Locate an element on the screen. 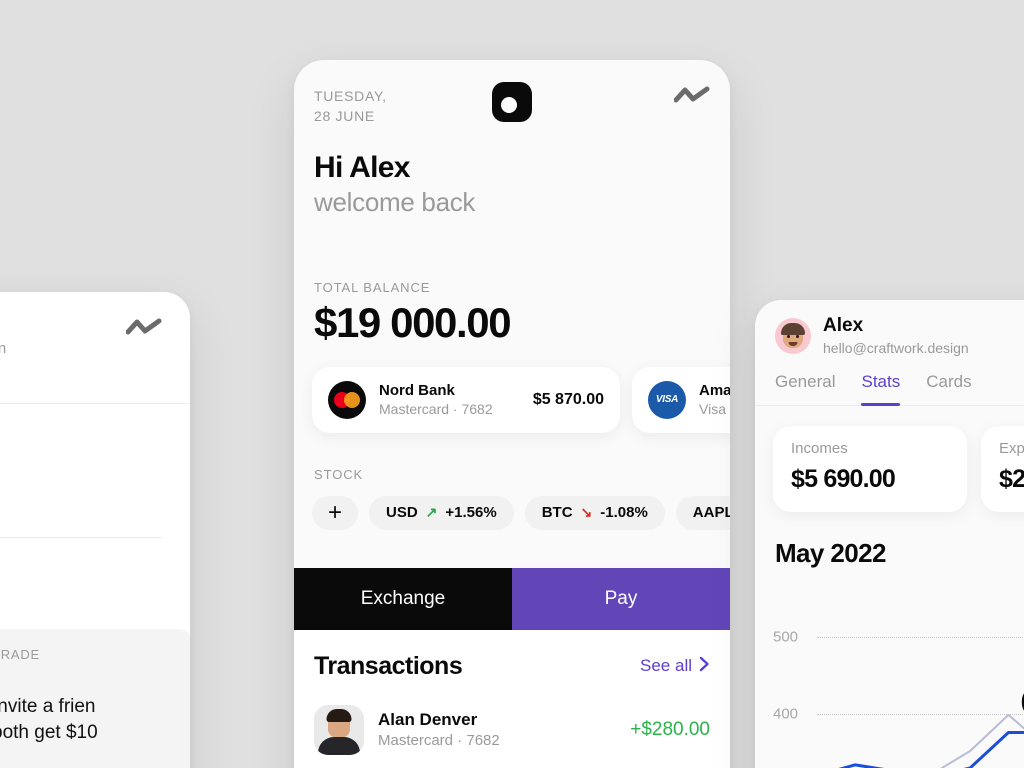 The image size is (1024, 768). left-panel-email: design is located at coordinates (3, 348).